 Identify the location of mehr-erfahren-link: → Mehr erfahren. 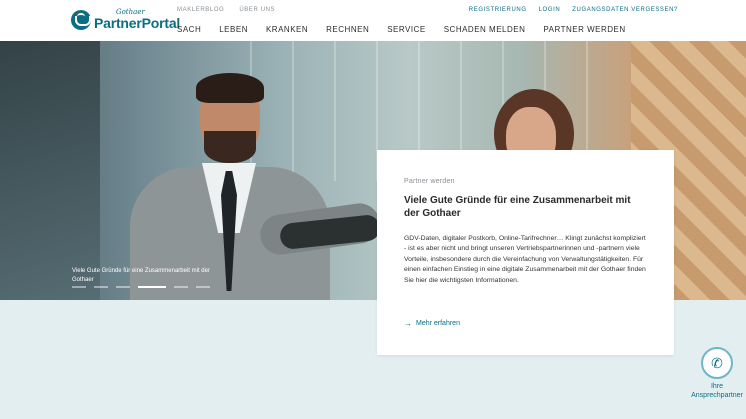
(432, 323).